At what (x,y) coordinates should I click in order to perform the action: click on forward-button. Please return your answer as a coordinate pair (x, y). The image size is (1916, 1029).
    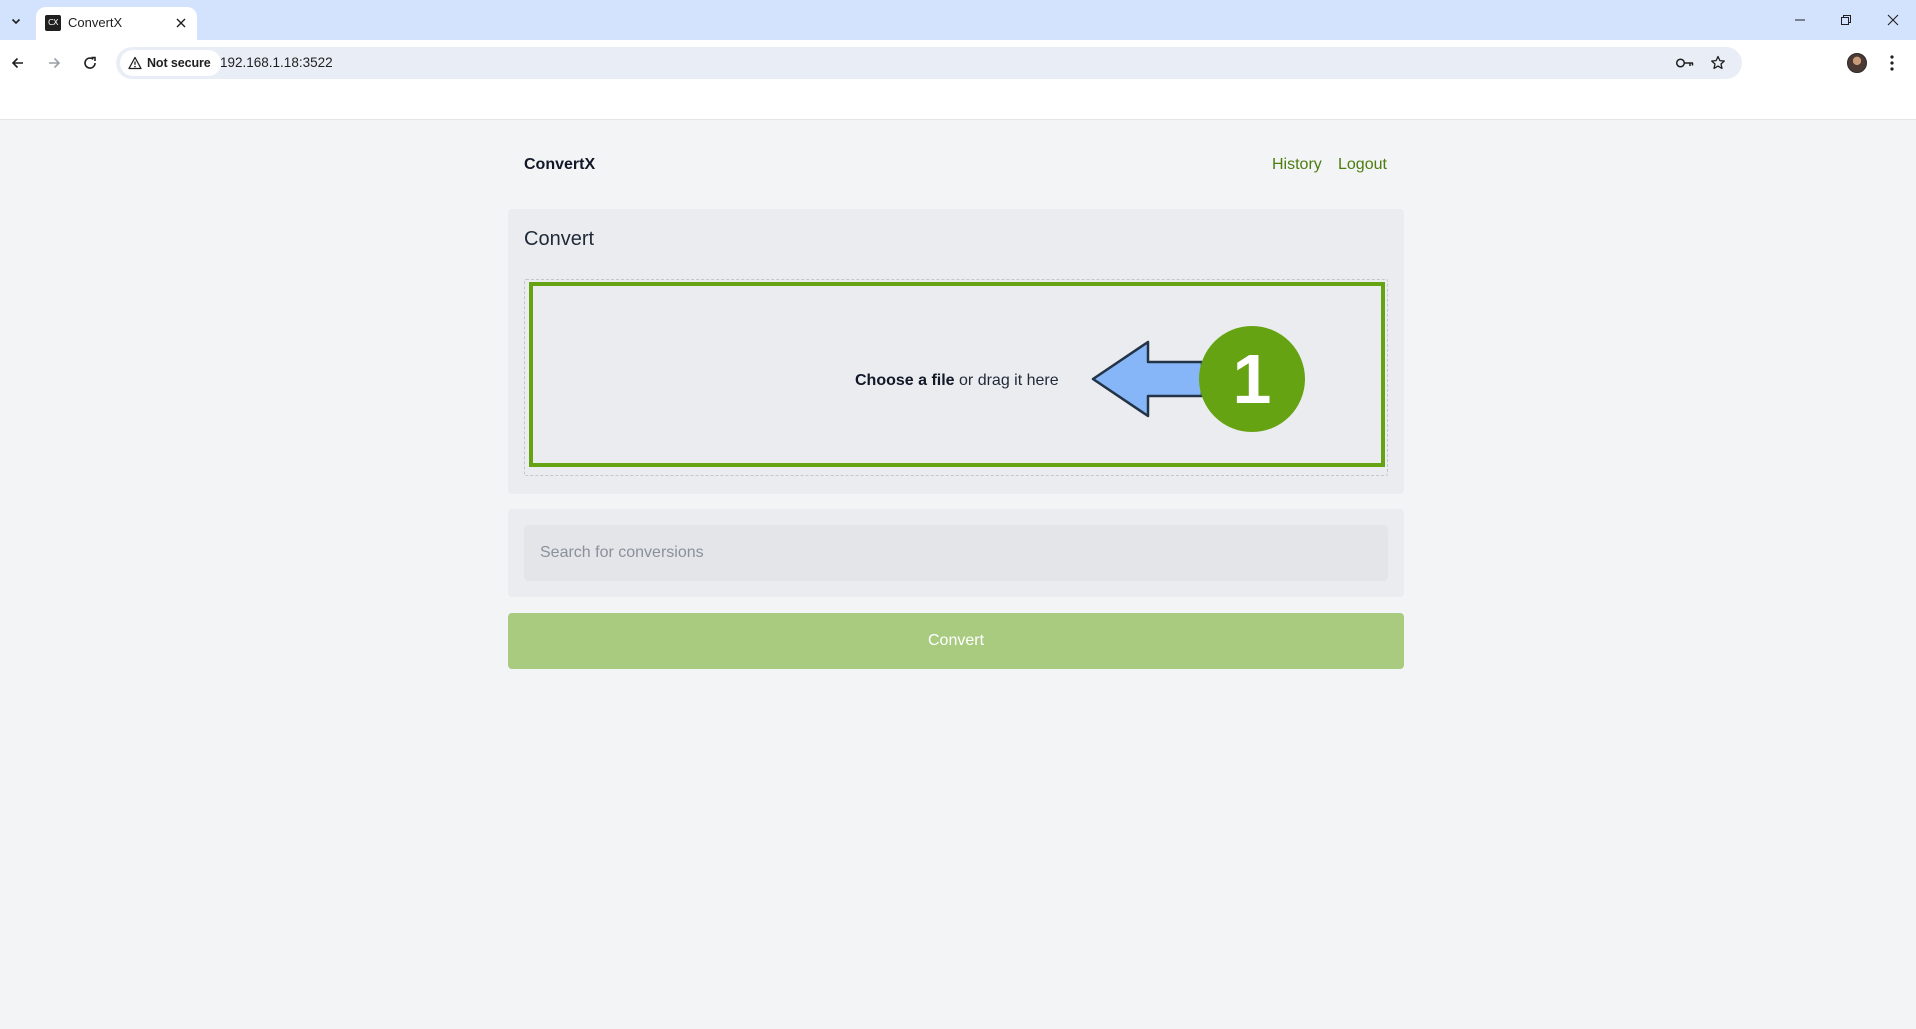
    Looking at the image, I should click on (54, 63).